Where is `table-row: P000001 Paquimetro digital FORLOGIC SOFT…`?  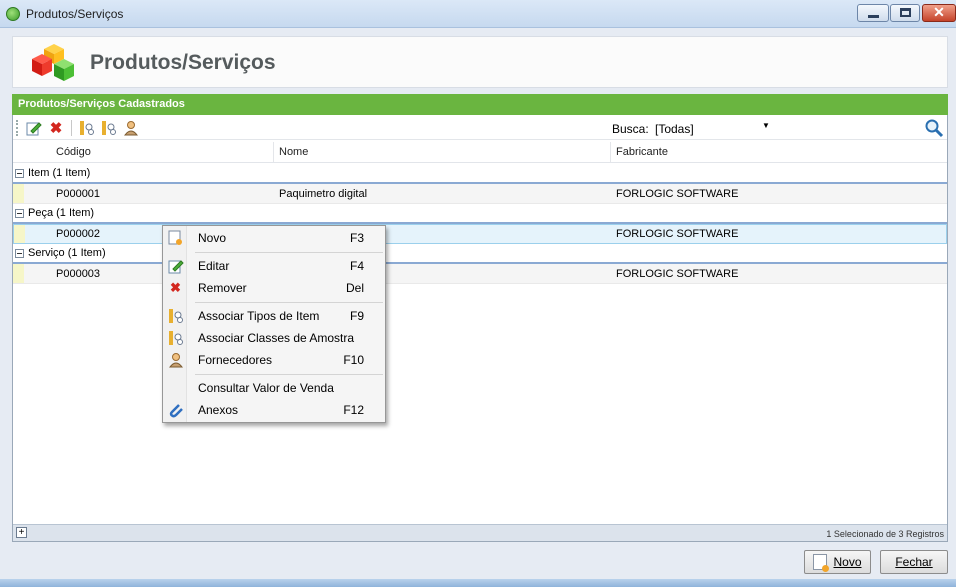
table-row: P000001 Paquimetro digital FORLOGIC SOFT… is located at coordinates (480, 194).